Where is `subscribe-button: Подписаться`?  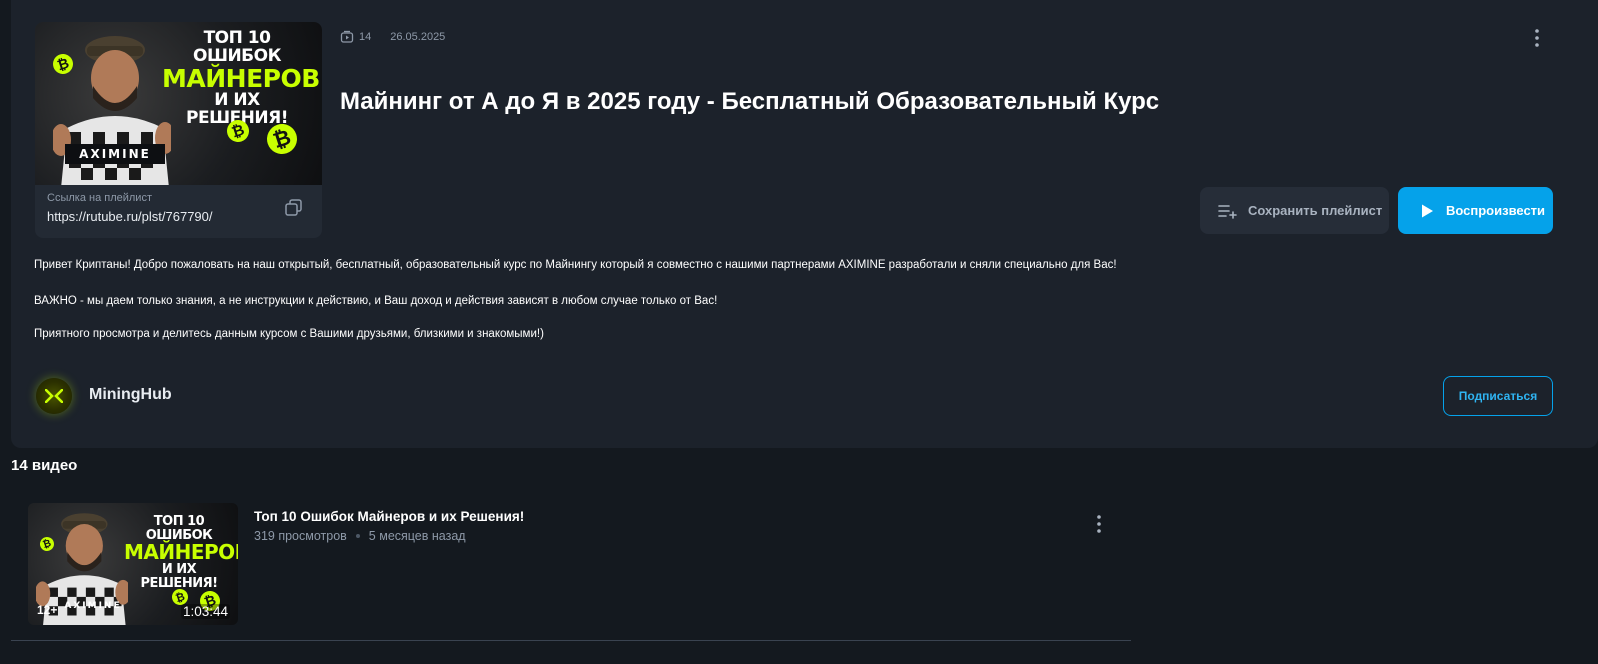 subscribe-button: Подписаться is located at coordinates (1498, 396).